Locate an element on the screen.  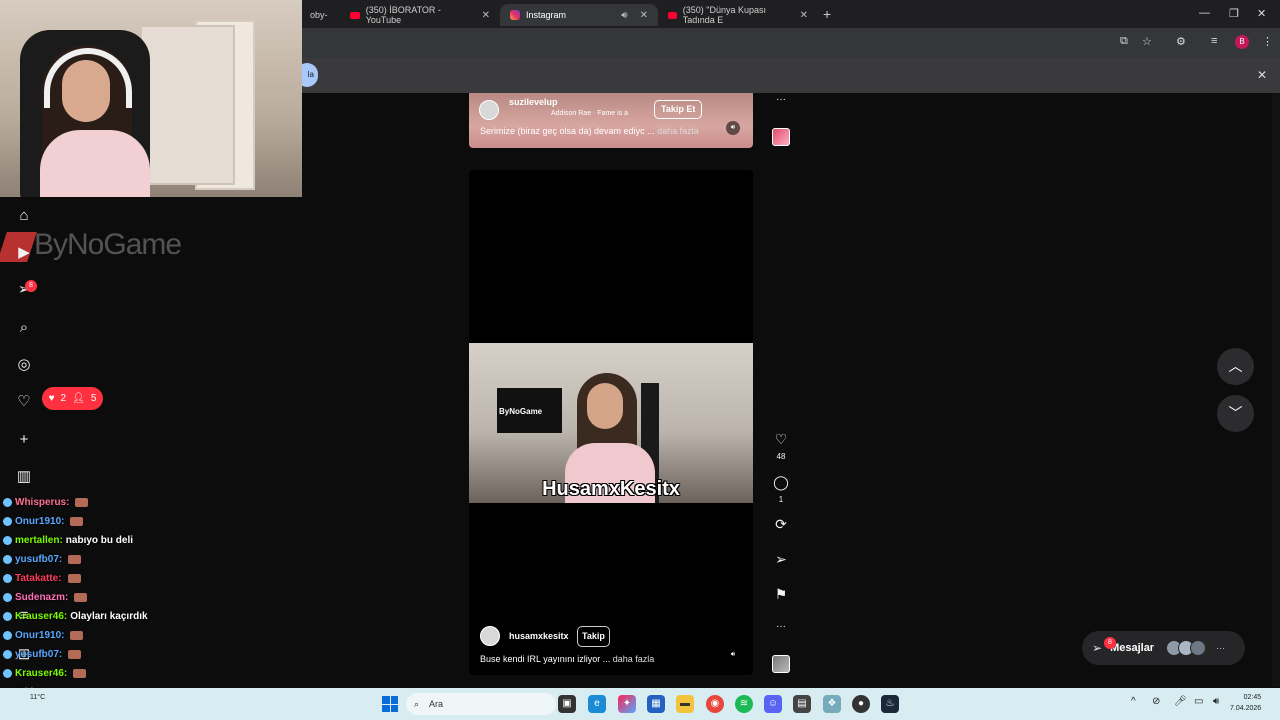
chat-line: Krauser46: Olayları kaçırdık is located at coordinates (153, 616).